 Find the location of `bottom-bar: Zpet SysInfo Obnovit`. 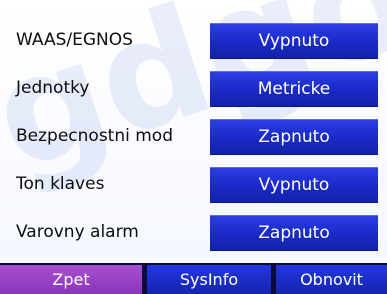

bottom-bar: Zpet SysInfo Obnovit is located at coordinates (193, 278).